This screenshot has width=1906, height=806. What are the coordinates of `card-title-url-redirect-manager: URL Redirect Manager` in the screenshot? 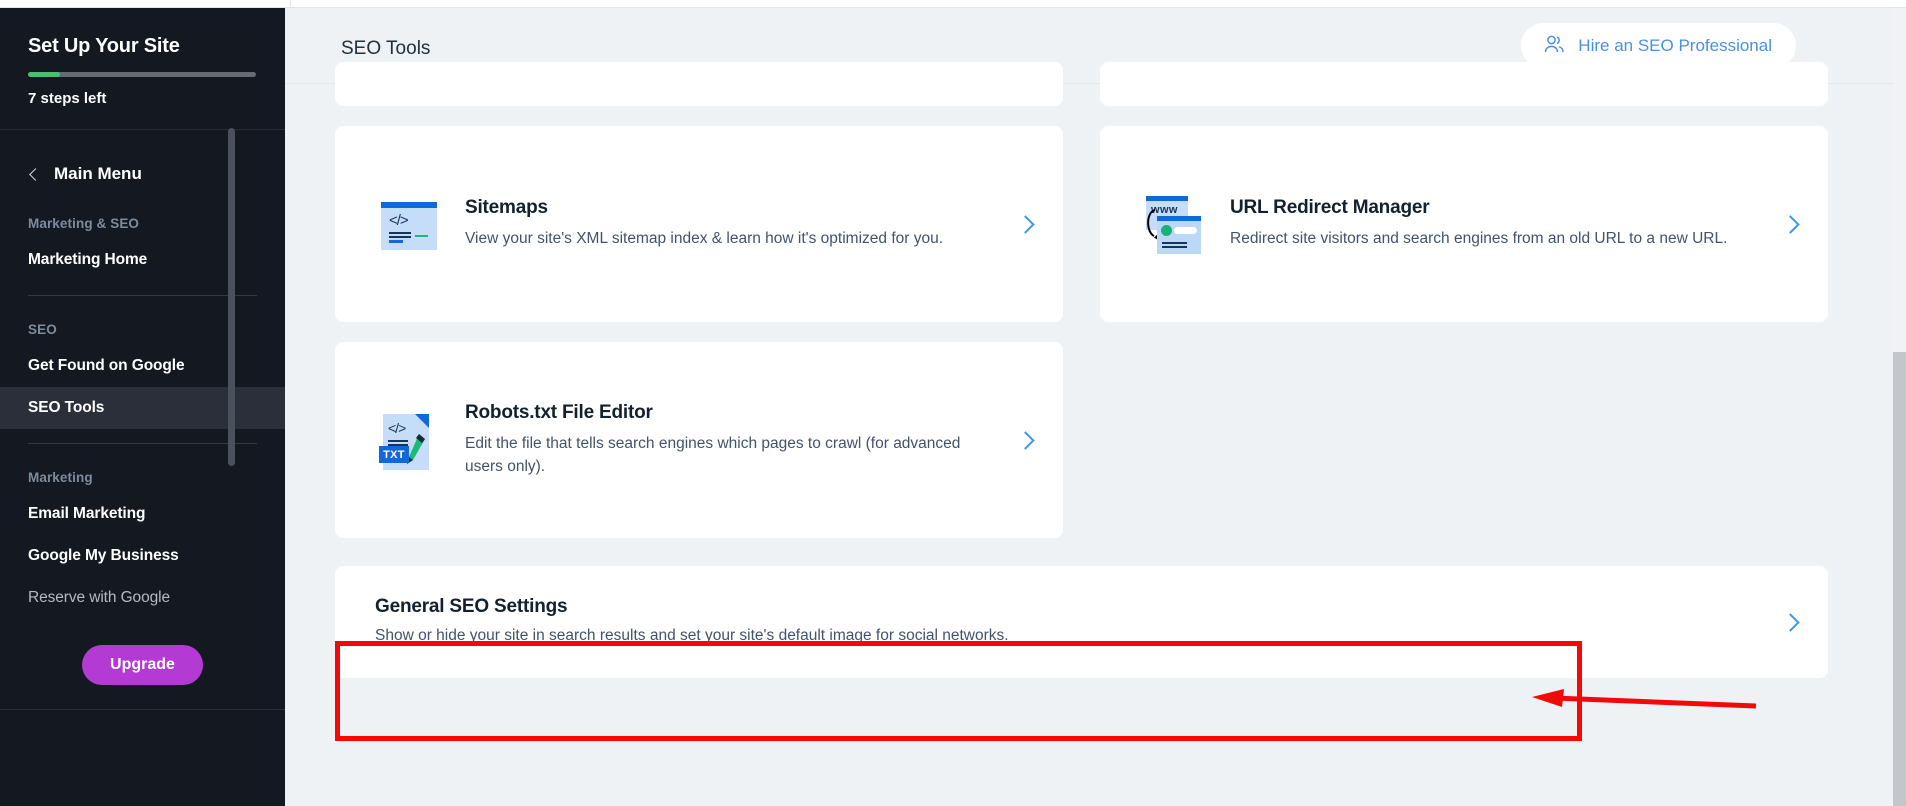 It's located at (1330, 208).